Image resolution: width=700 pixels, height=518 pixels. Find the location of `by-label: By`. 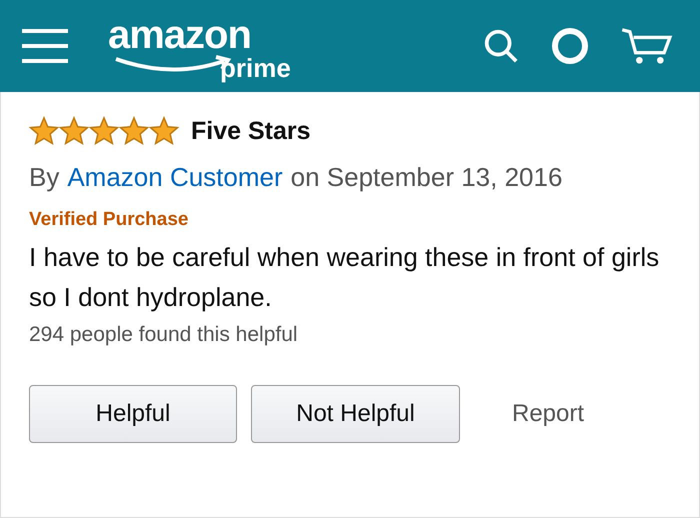

by-label: By is located at coordinates (44, 177).